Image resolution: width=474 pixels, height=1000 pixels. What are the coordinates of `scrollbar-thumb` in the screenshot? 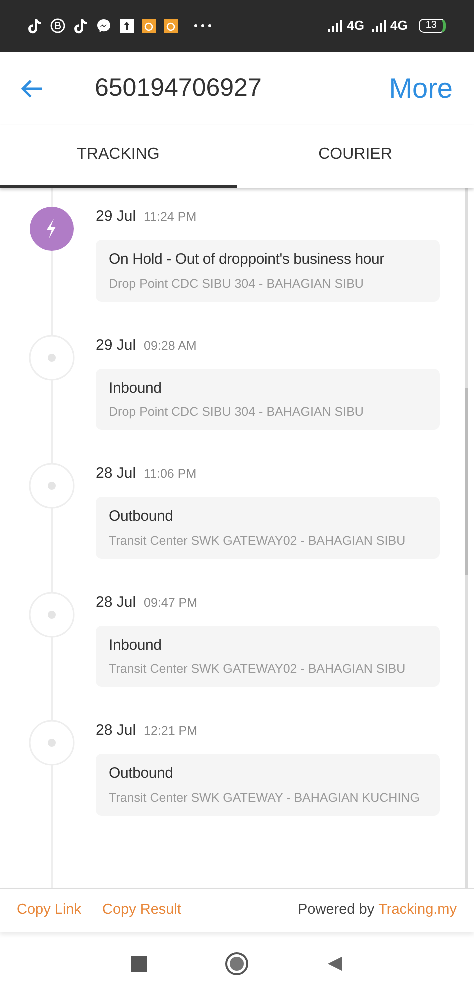 It's located at (466, 481).